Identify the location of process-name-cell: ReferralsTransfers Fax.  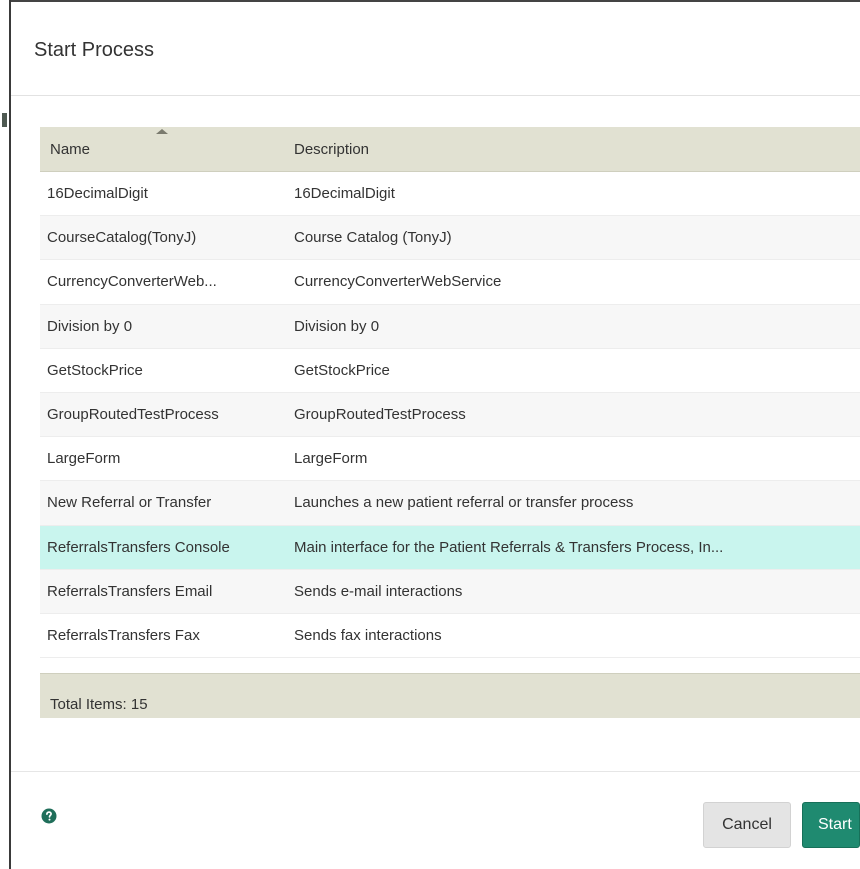
(123, 635).